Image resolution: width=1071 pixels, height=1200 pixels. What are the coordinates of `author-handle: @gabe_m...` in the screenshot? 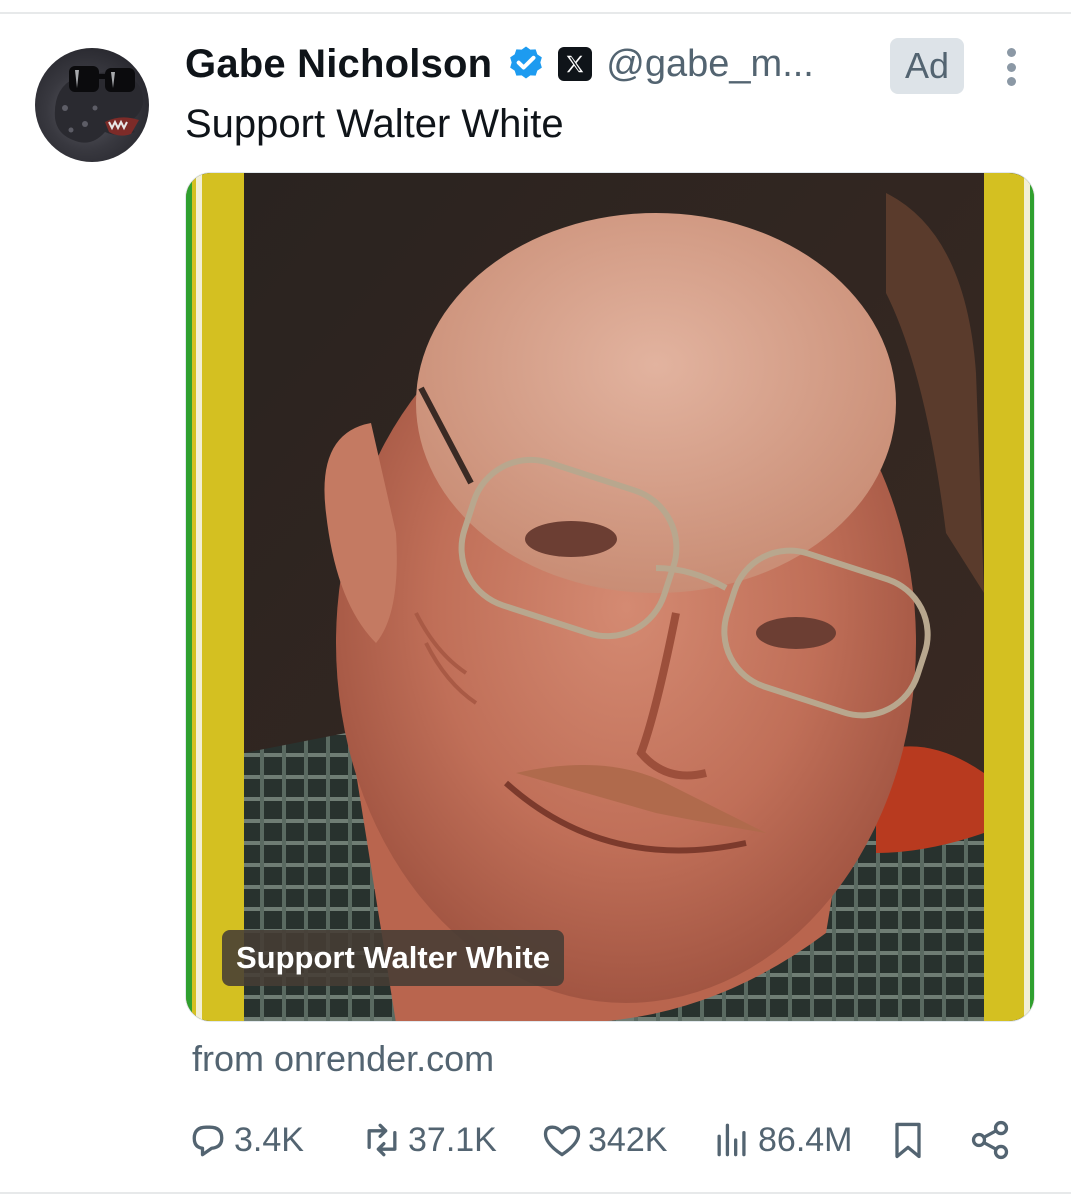 It's located at (710, 64).